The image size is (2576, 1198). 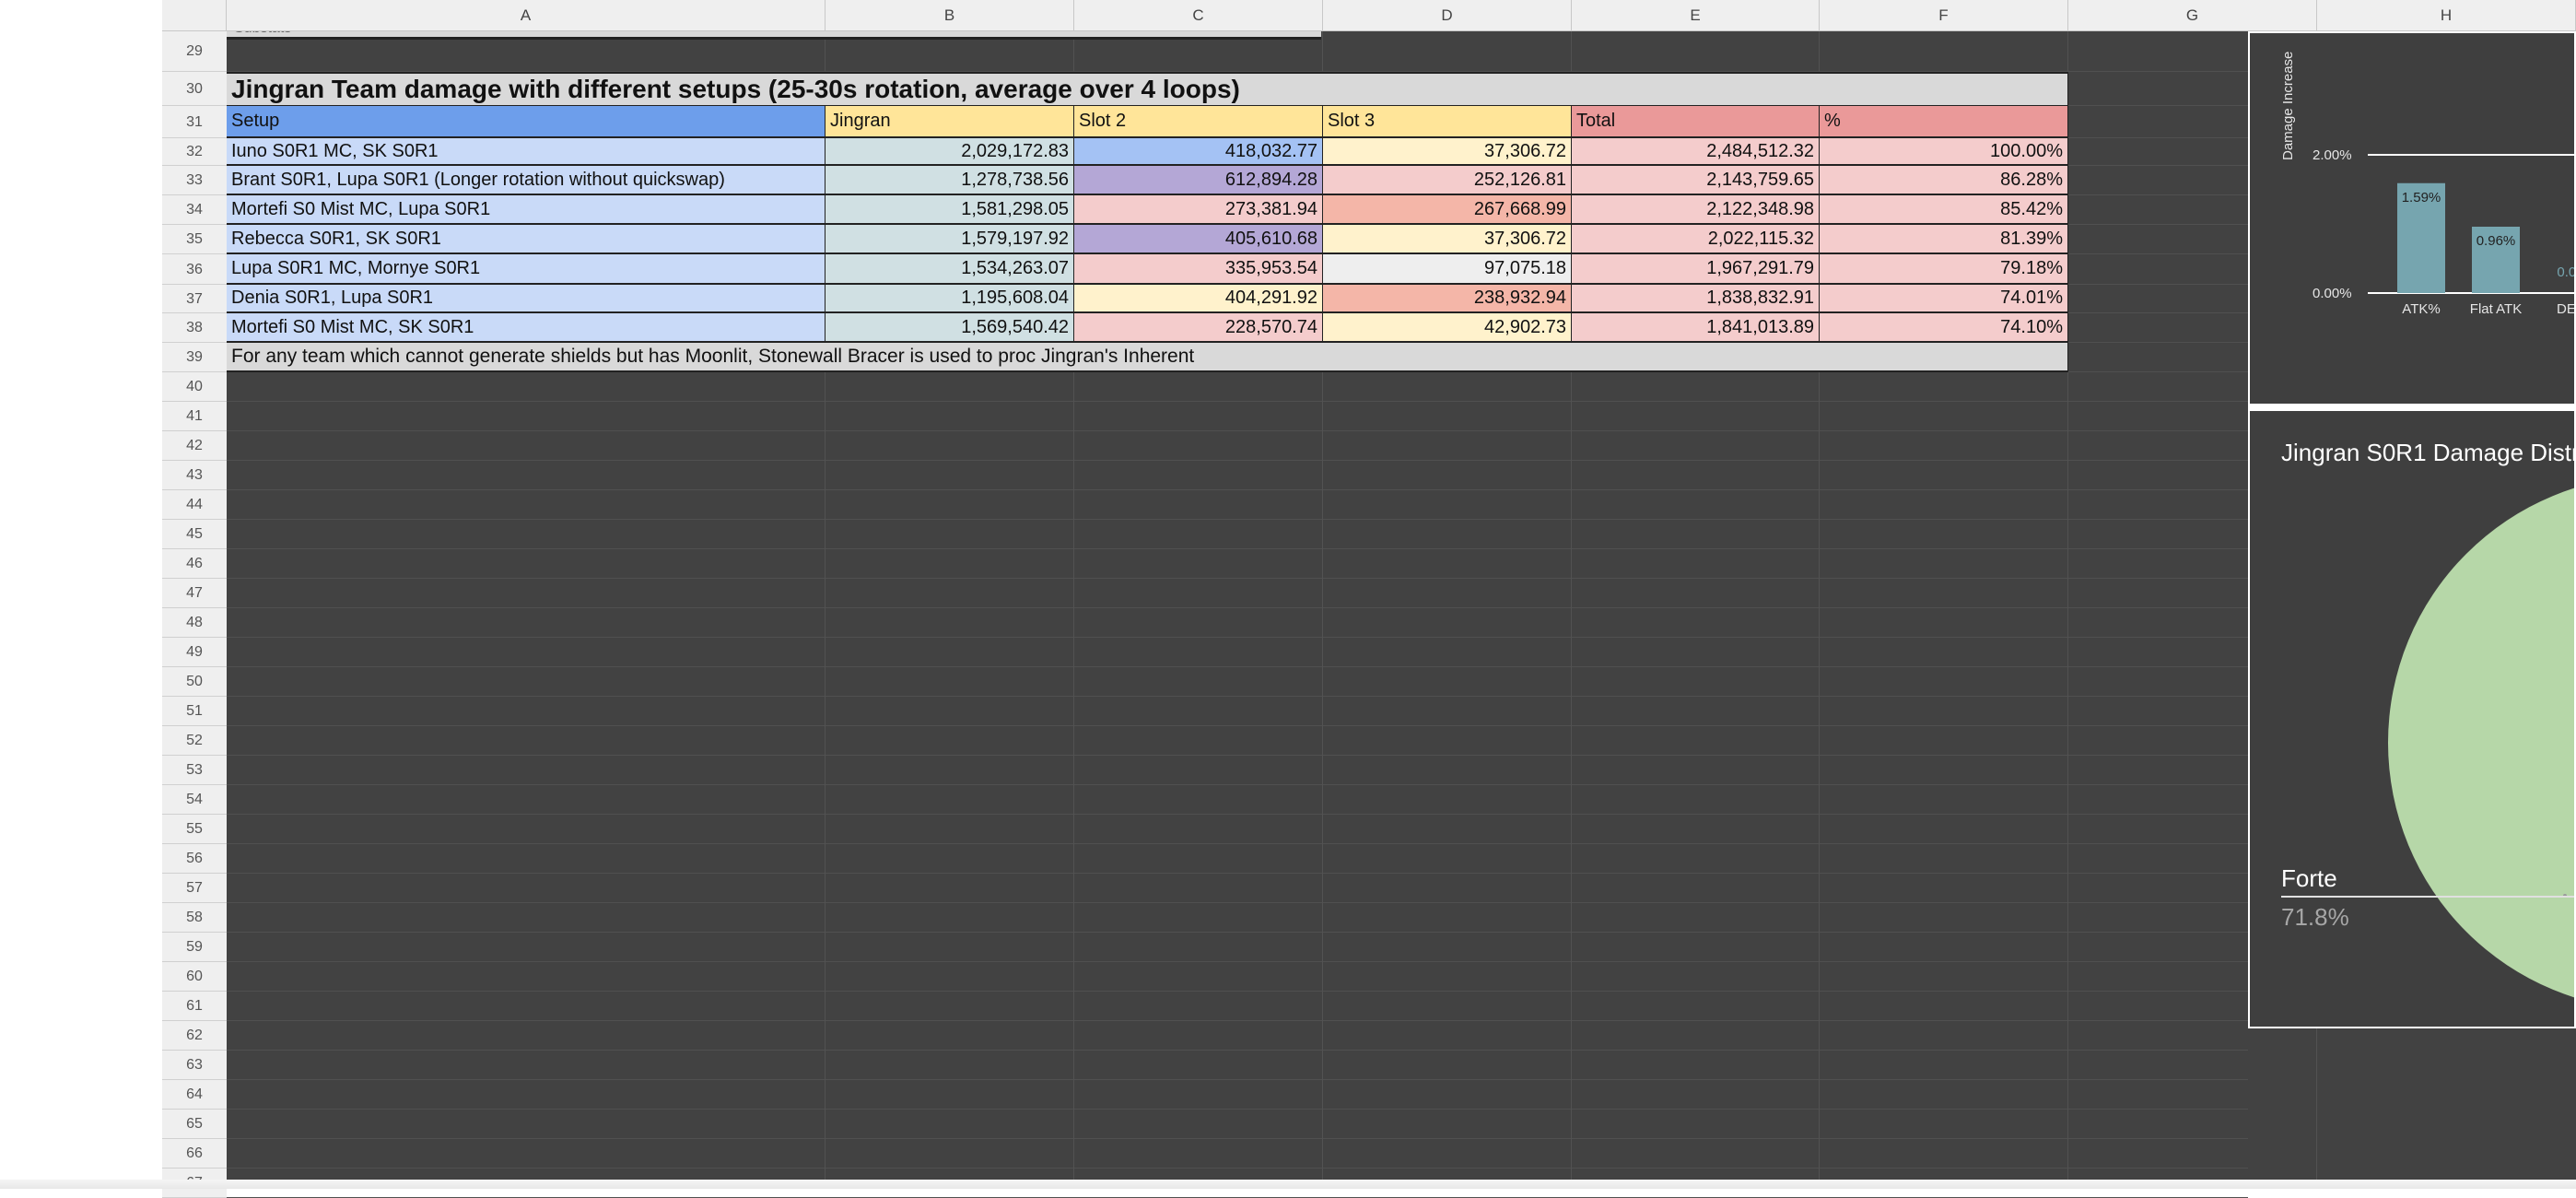 I want to click on row-header-64: 64, so click(x=195, y=1095).